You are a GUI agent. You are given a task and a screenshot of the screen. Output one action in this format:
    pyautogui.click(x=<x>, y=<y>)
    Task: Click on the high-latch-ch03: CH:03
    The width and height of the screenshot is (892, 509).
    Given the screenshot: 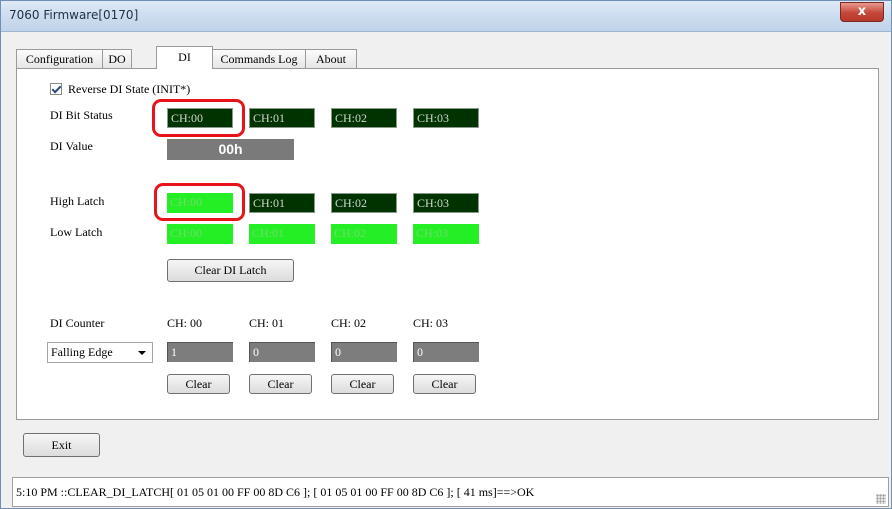 What is the action you would take?
    pyautogui.click(x=446, y=203)
    